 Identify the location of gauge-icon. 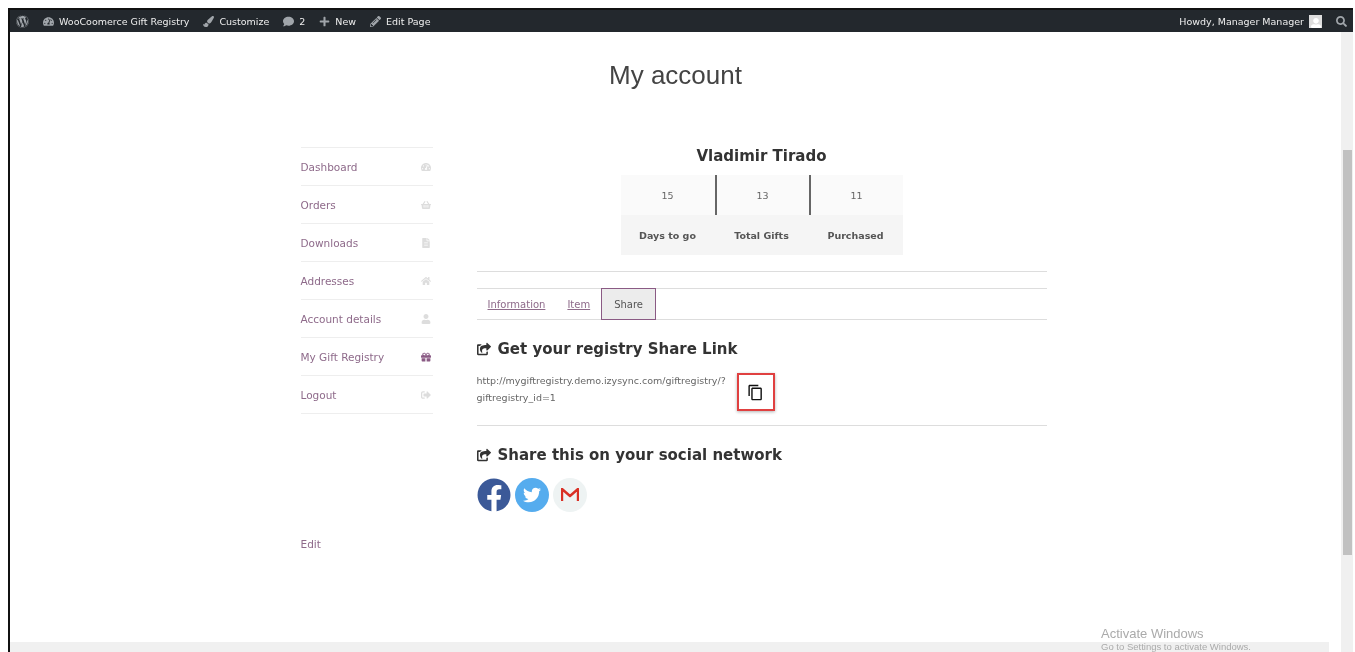
(48, 21).